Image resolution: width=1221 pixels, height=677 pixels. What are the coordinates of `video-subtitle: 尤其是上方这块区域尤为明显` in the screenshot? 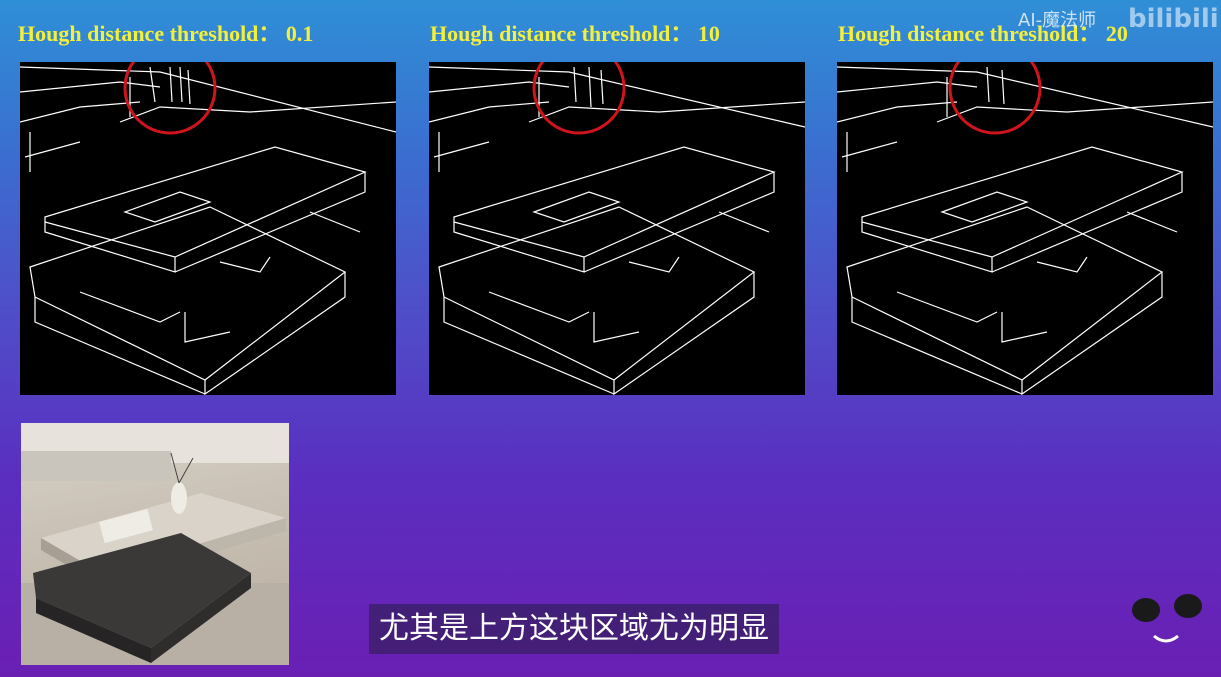 It's located at (574, 629).